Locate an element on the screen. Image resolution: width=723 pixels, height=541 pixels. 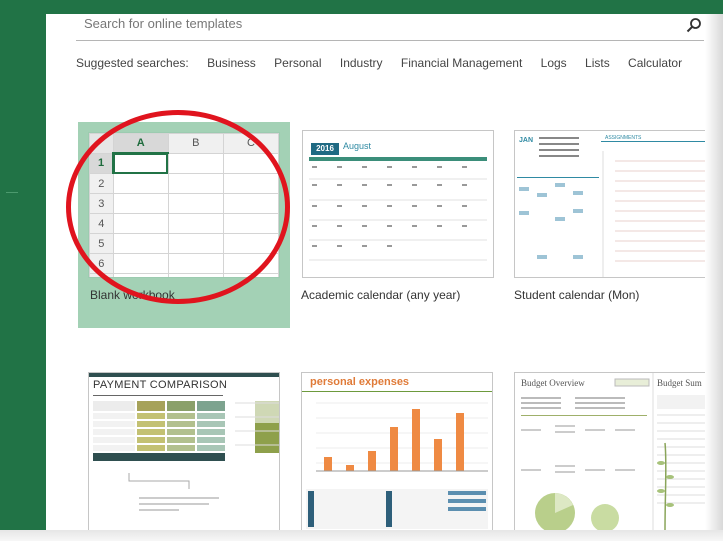
search-input: Search for online templates is located at coordinates (163, 23).